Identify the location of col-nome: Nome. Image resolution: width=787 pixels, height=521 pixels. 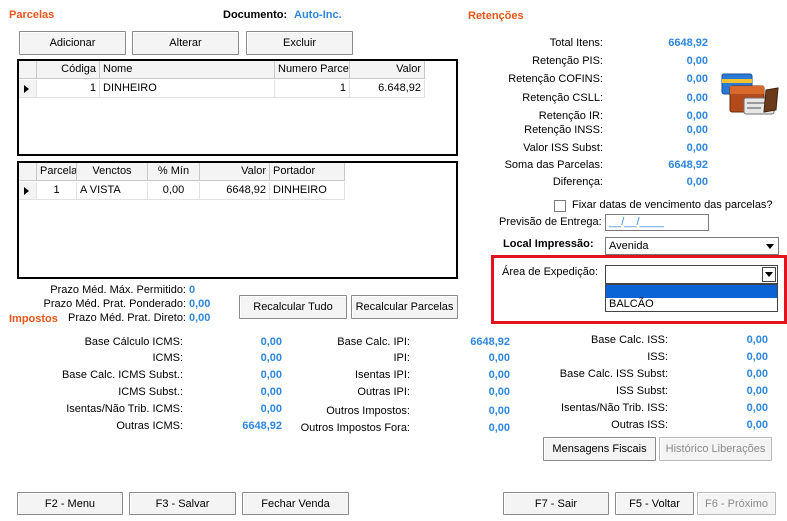
(187, 70).